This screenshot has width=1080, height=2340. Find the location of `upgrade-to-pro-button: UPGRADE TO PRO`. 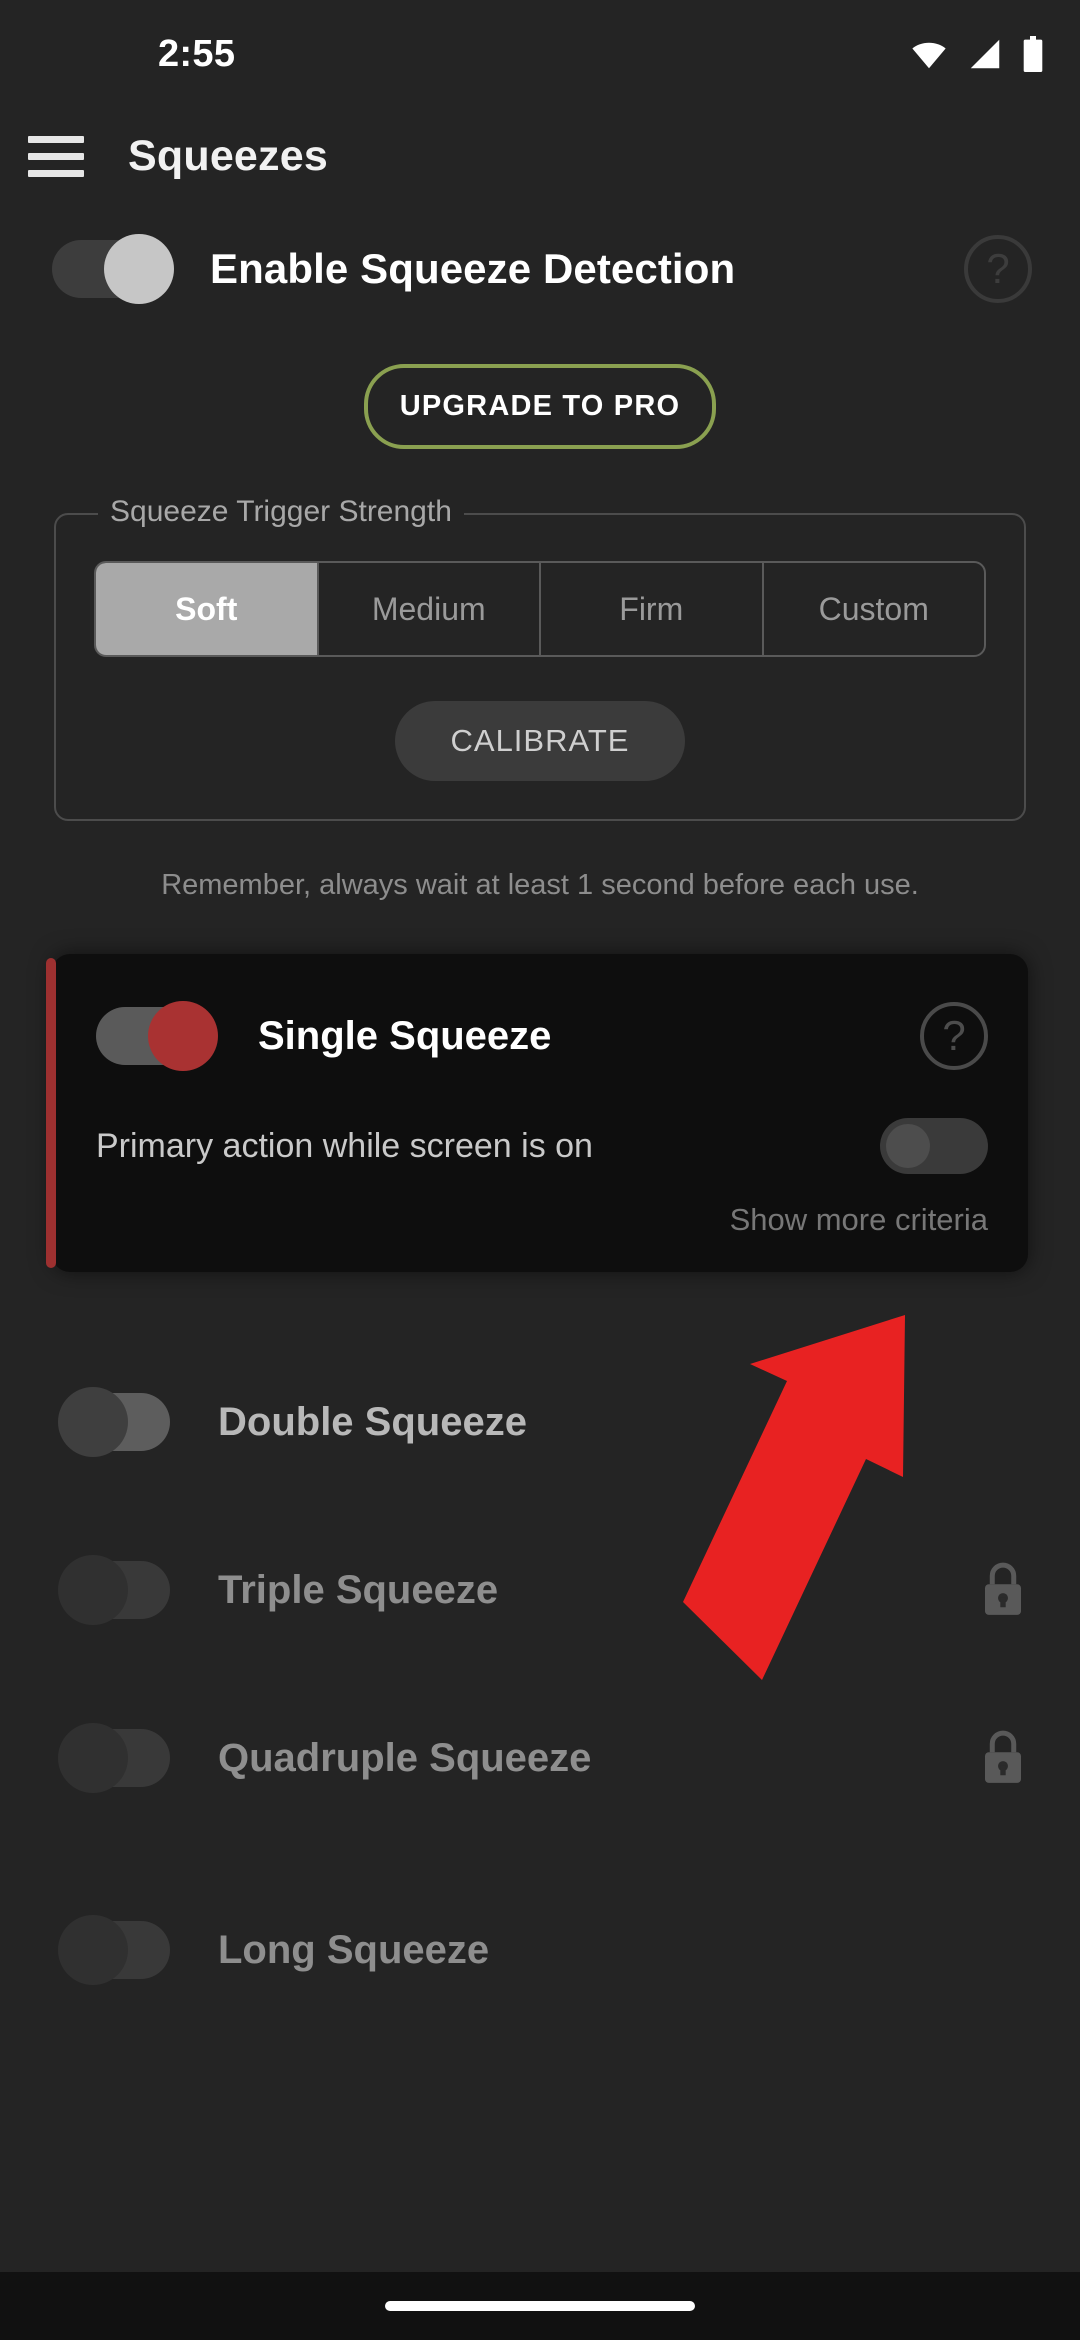

upgrade-to-pro-button: UPGRADE TO PRO is located at coordinates (540, 406).